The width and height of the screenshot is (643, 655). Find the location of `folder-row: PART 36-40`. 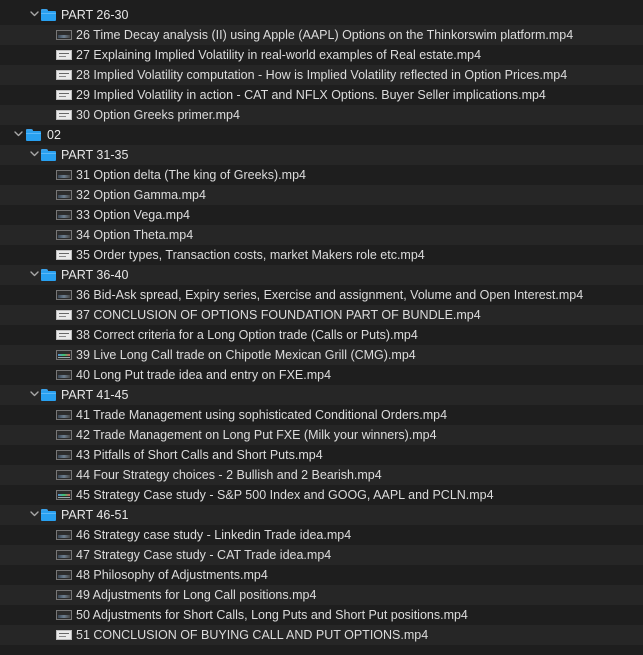

folder-row: PART 36-40 is located at coordinates (321, 275).